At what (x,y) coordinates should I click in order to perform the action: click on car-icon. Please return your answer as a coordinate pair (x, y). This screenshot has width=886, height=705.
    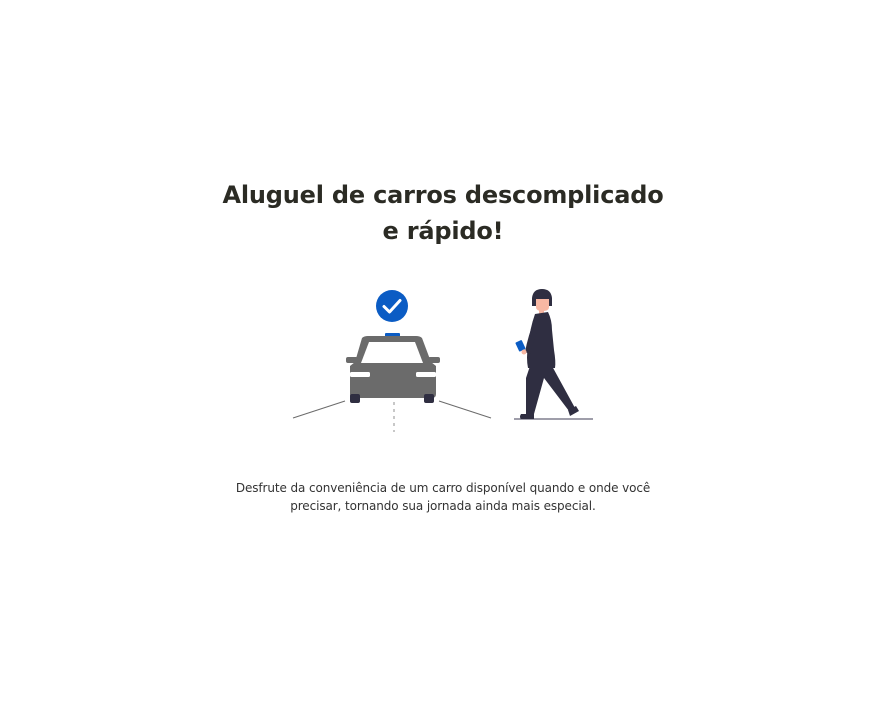
    Looking at the image, I should click on (393, 368).